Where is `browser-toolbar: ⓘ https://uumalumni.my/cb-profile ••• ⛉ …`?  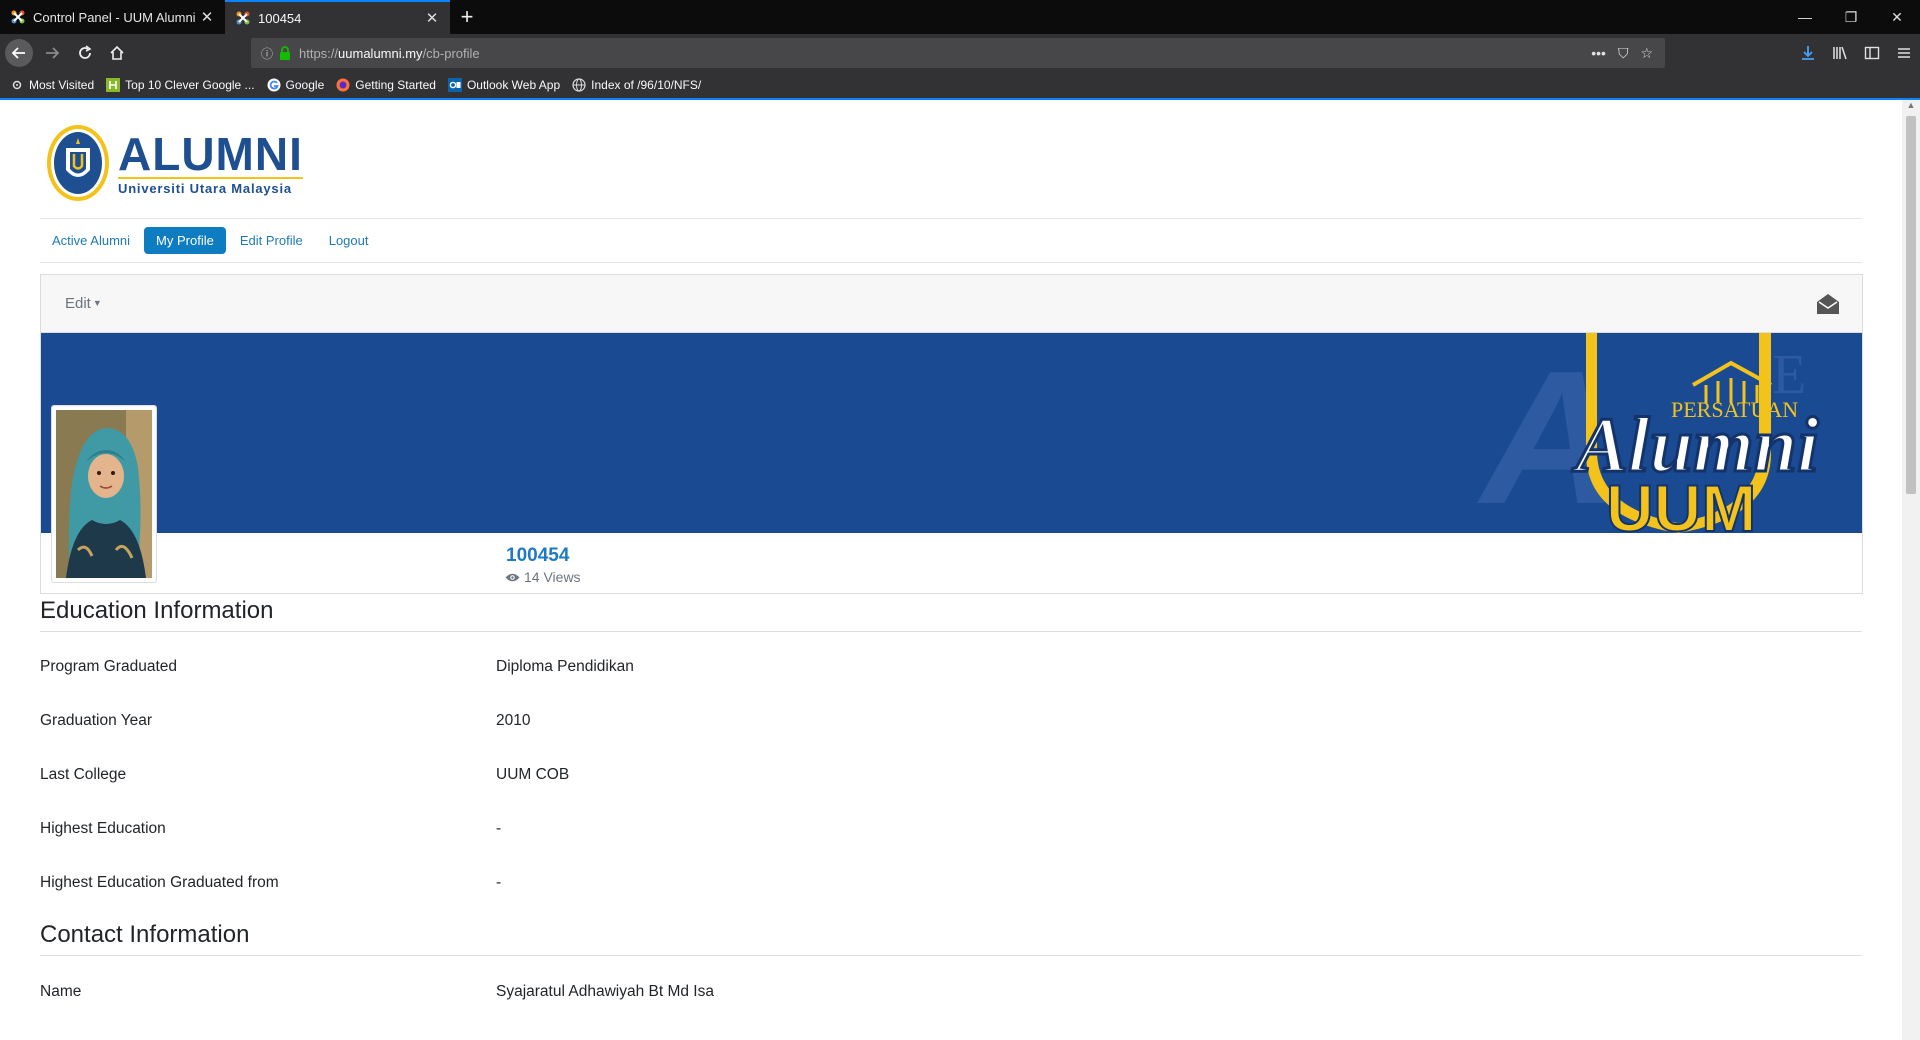
browser-toolbar: ⓘ https://uumalumni.my/cb-profile ••• ⛉ … is located at coordinates (960, 53).